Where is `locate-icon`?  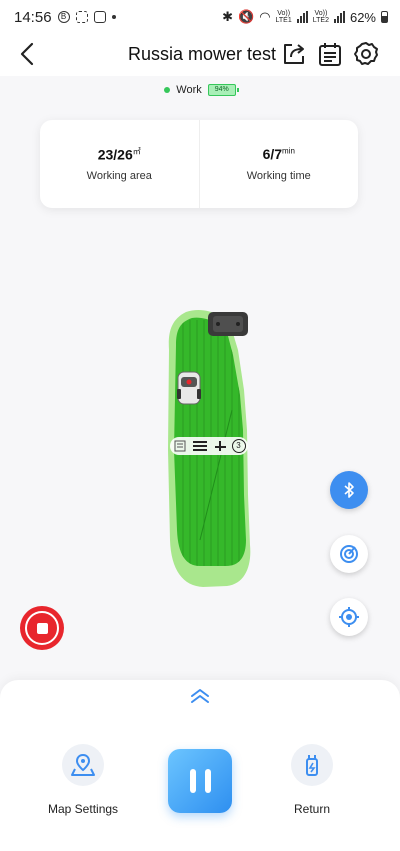 locate-icon is located at coordinates (349, 617).